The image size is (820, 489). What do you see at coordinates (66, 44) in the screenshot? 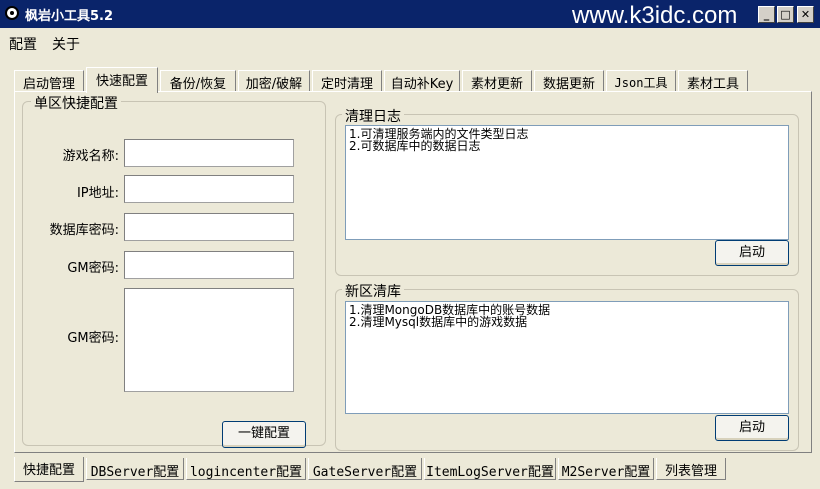
I see `menu-about: 关于` at bounding box center [66, 44].